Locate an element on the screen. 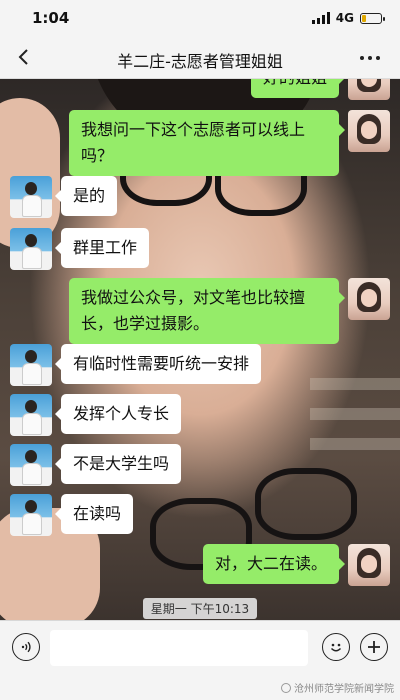 The width and height of the screenshot is (400, 700). voice-icon is located at coordinates (26, 647).